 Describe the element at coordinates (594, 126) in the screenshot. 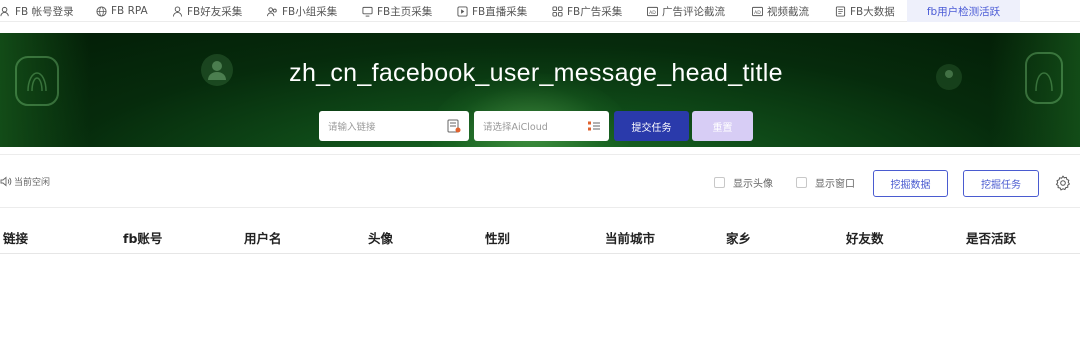

I see `list-select-icon` at that location.